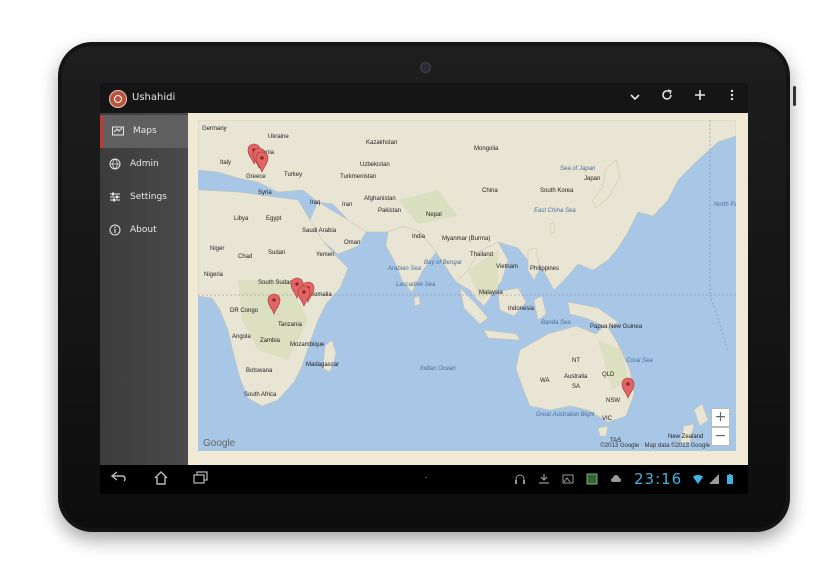 This screenshot has height=572, width=840. What do you see at coordinates (256, 177) in the screenshot?
I see `map-label: Greece` at bounding box center [256, 177].